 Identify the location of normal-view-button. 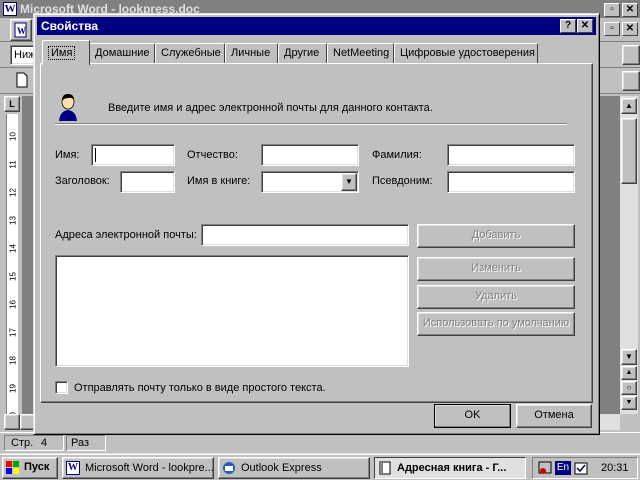
(12, 422).